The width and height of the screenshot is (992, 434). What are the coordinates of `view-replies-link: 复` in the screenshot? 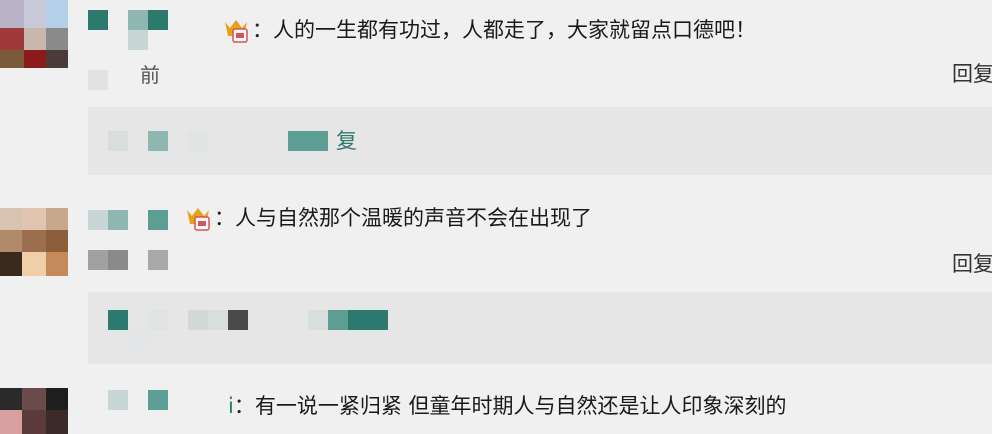 It's located at (346, 141).